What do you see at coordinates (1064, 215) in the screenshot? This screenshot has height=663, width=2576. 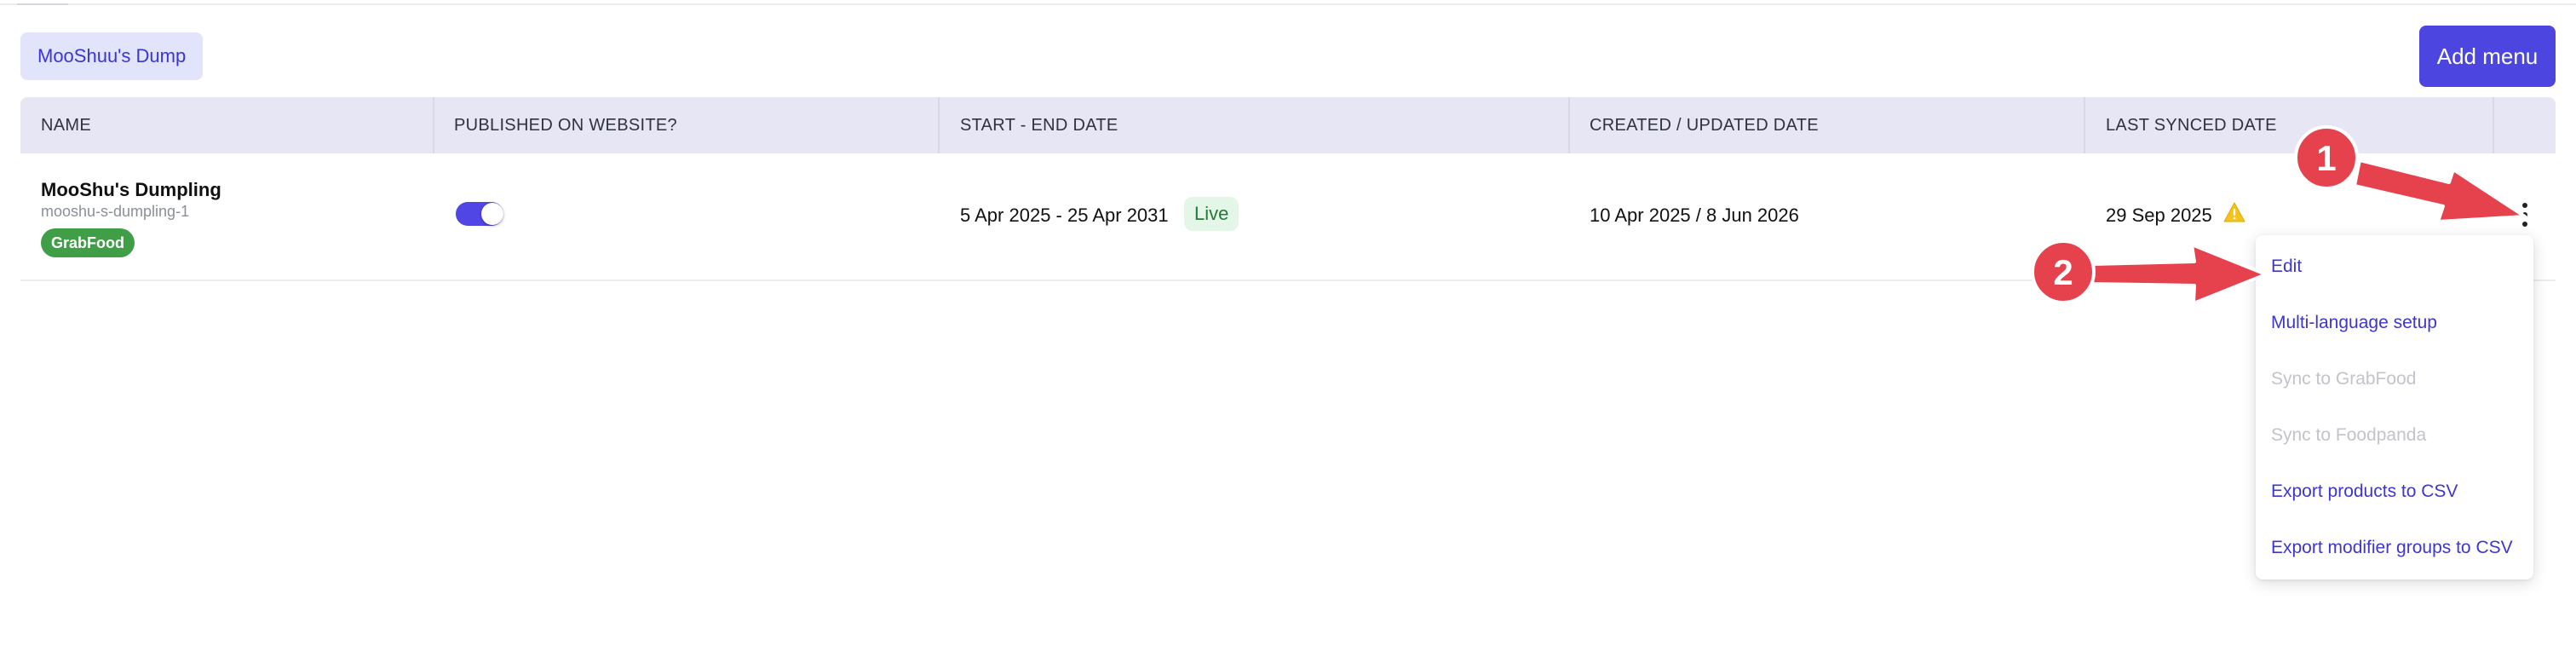 I see `start-end-date: 5 Apr 2025 - 25 Apr 2031` at bounding box center [1064, 215].